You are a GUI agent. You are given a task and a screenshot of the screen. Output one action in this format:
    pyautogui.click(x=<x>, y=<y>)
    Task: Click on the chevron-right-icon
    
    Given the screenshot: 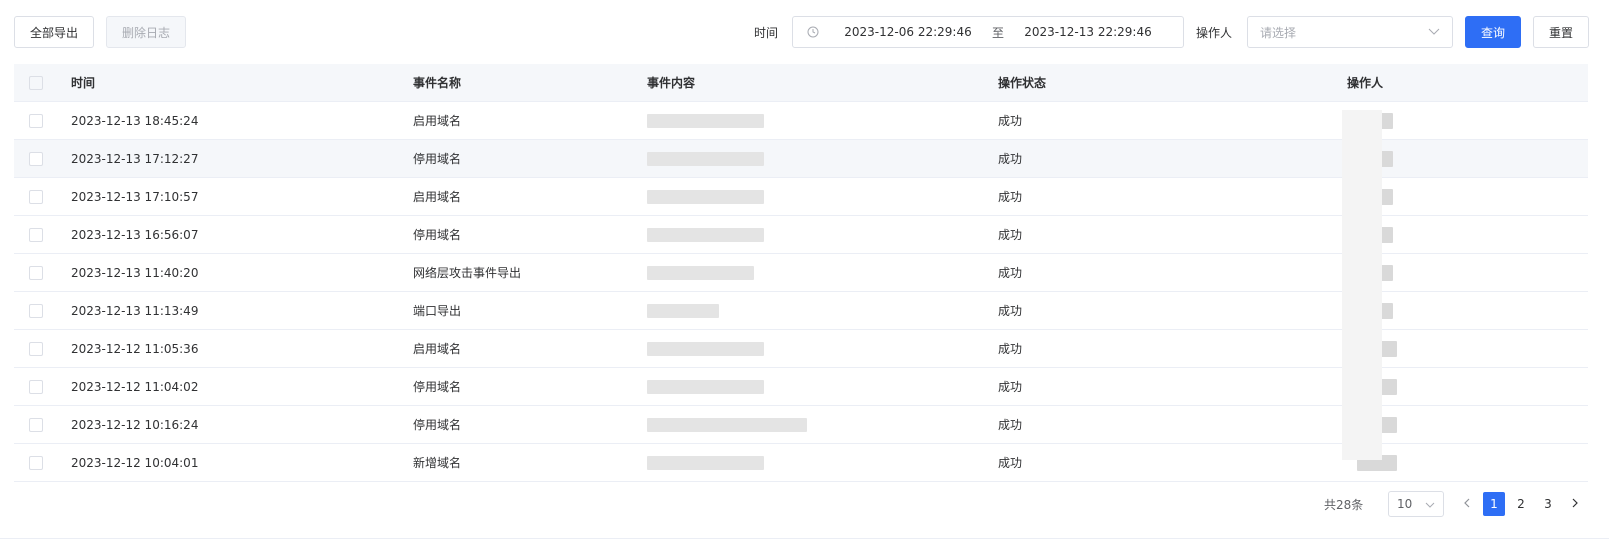 What is the action you would take?
    pyautogui.click(x=1575, y=504)
    